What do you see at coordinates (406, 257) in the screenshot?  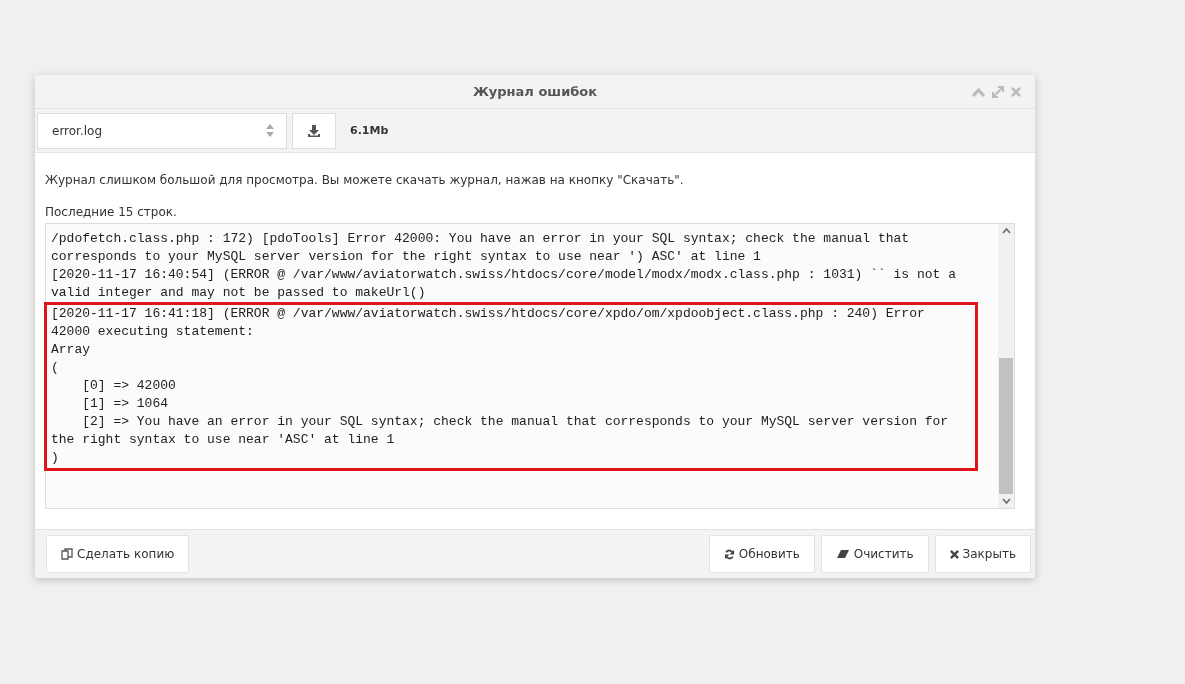 I see `log-line: corresponds to your MySQL server version for the right syntax to use near ') ASC' at line 1` at bounding box center [406, 257].